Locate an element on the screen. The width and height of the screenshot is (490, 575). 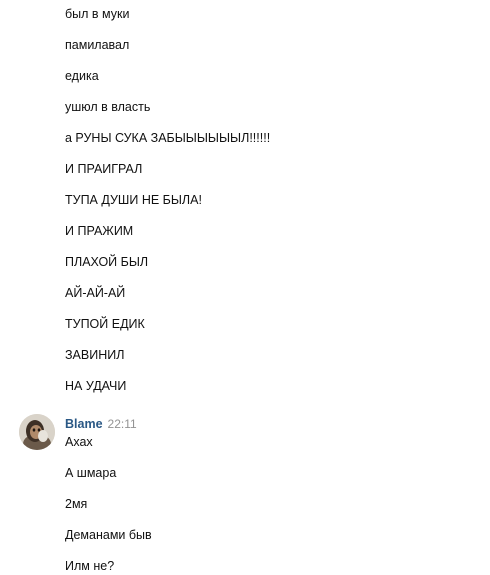
message-text: 2мя is located at coordinates (76, 504).